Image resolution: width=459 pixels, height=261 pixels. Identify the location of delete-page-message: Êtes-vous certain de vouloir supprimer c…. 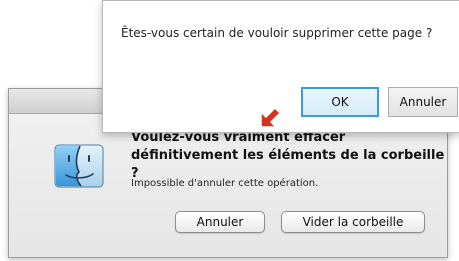
(277, 33).